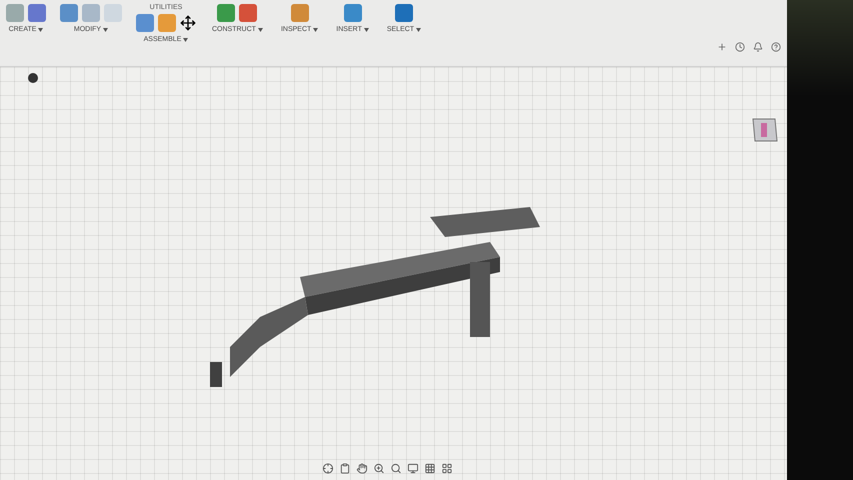 The image size is (853, 480). What do you see at coordinates (33, 78) in the screenshot?
I see `browser-toggle` at bounding box center [33, 78].